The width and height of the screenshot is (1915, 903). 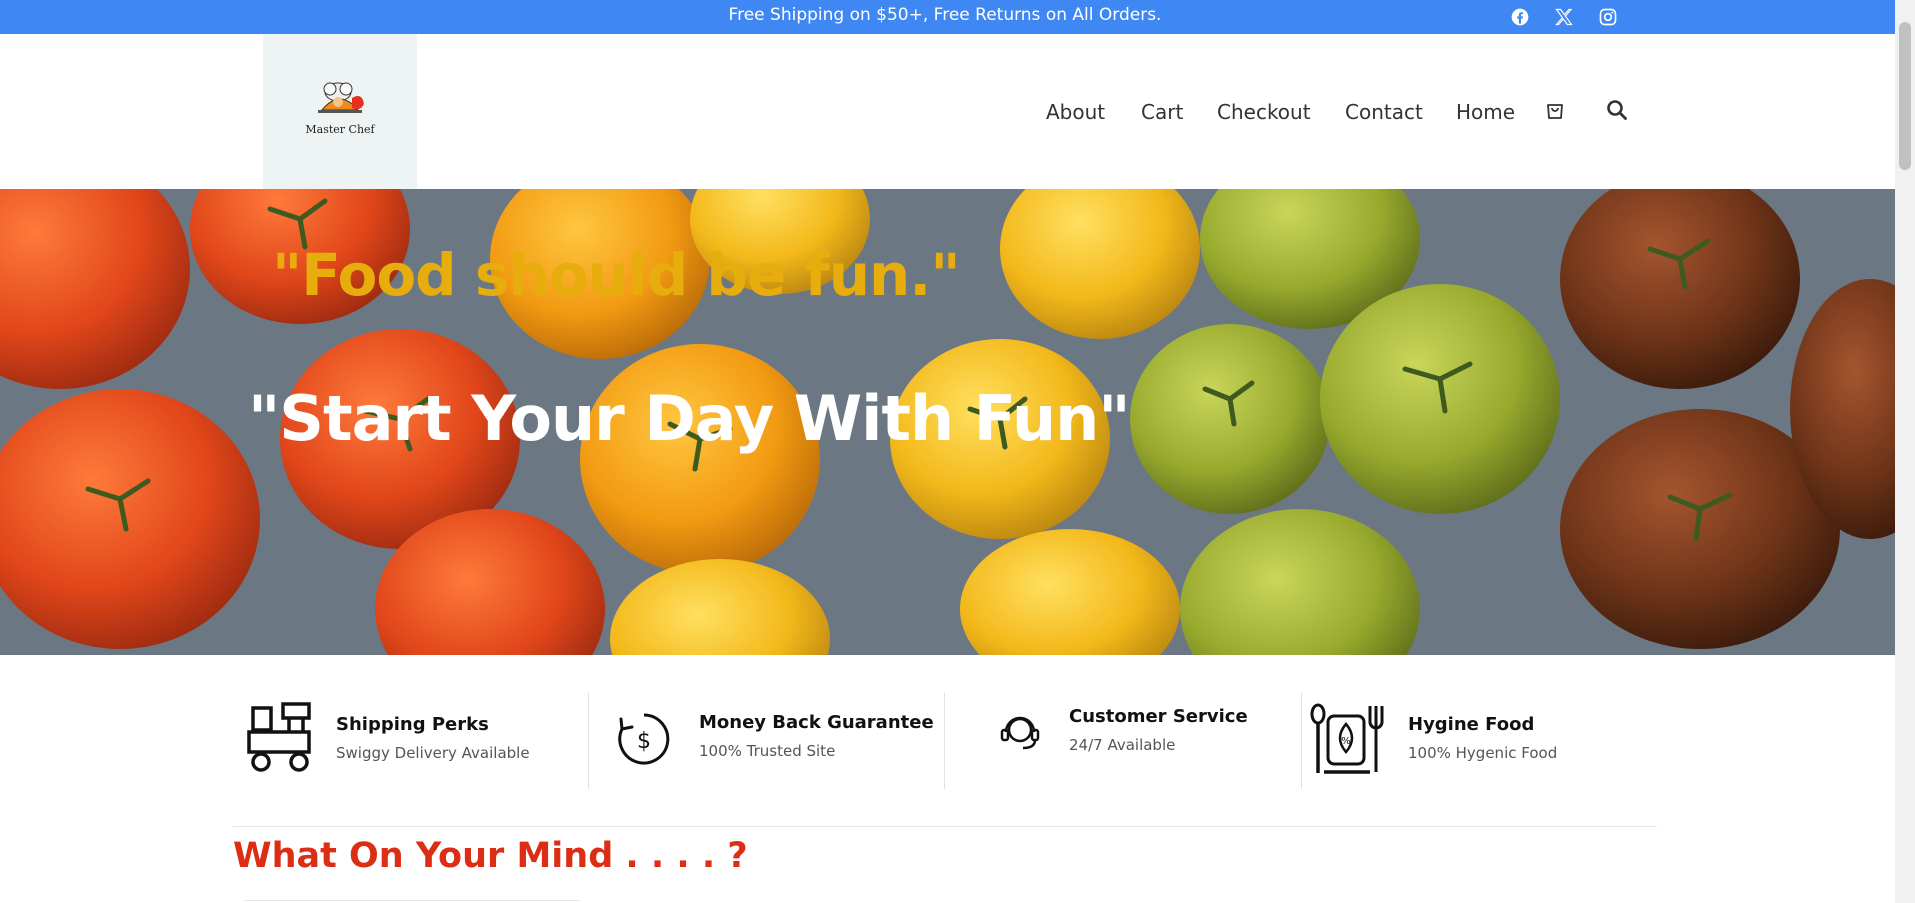 What do you see at coordinates (1075, 112) in the screenshot?
I see `nav-about: About` at bounding box center [1075, 112].